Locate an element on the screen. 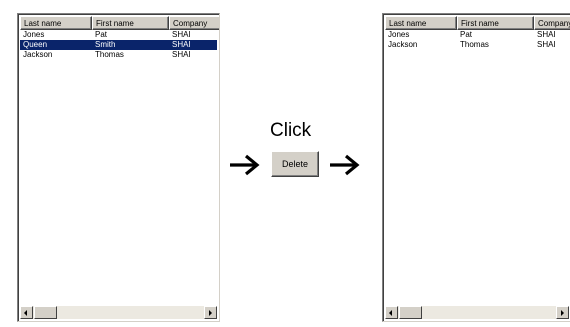 Image resolution: width=570 pixels, height=327 pixels. table-row-selected: Queen Smith SHAI is located at coordinates (118, 45).